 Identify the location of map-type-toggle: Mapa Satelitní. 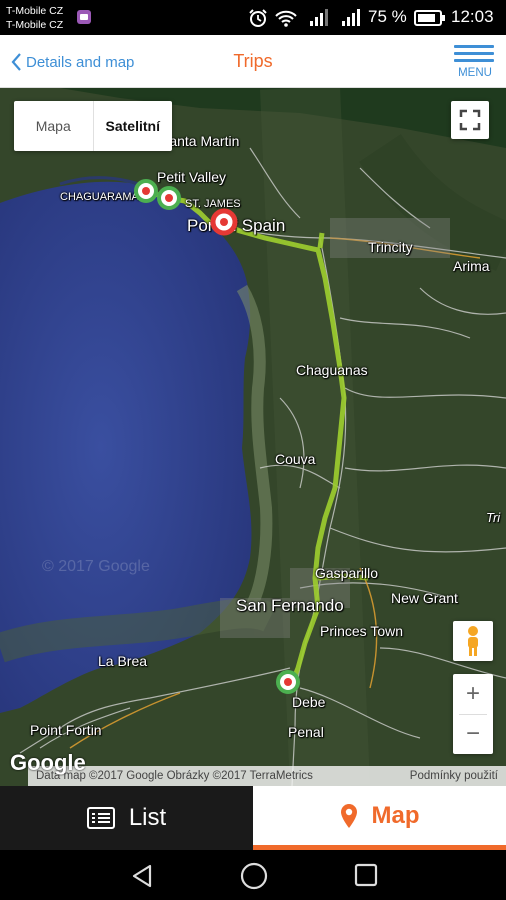
(93, 126).